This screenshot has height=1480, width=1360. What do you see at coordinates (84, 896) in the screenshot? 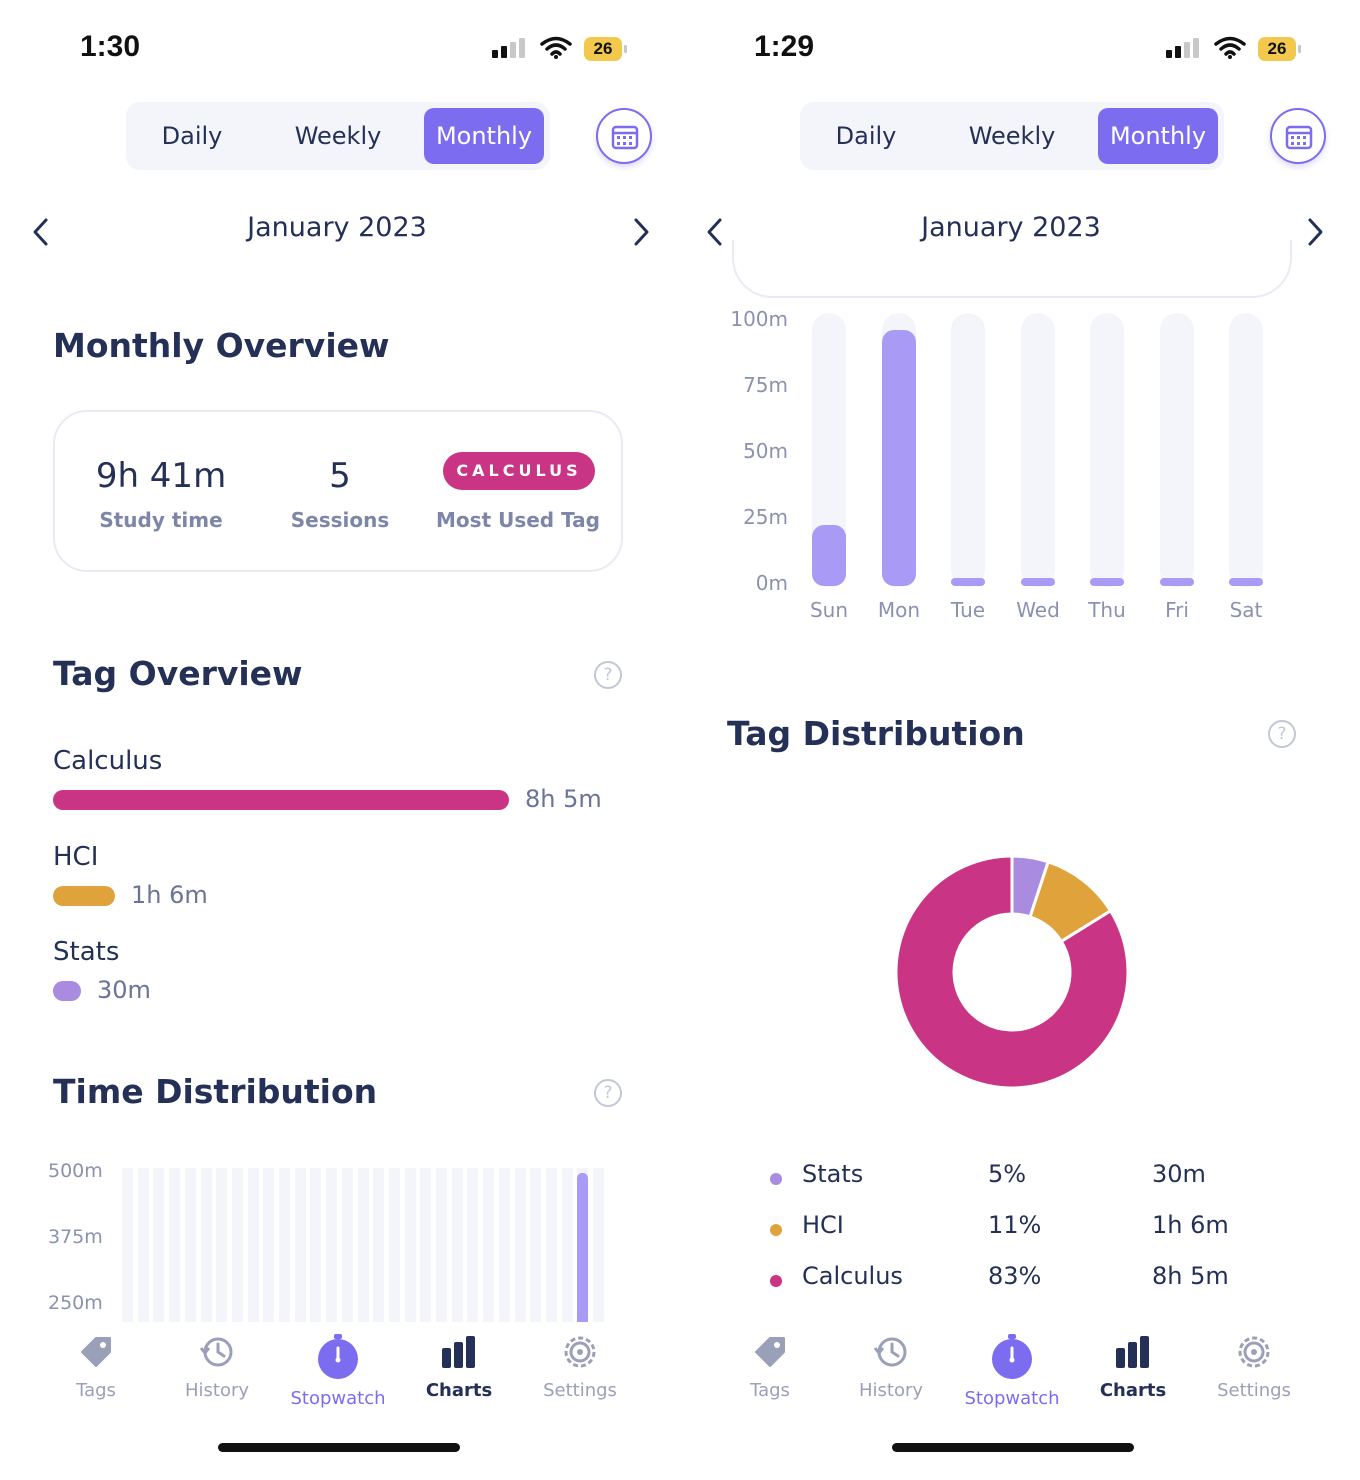
I see `tag-usage-bar` at bounding box center [84, 896].